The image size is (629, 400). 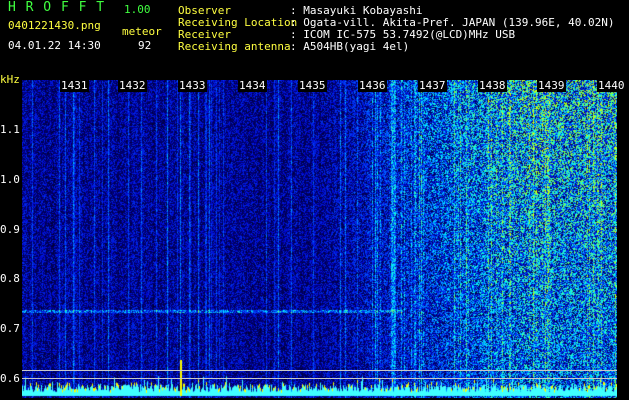 What do you see at coordinates (10, 378) in the screenshot?
I see `y-tick-label: 0.6` at bounding box center [10, 378].